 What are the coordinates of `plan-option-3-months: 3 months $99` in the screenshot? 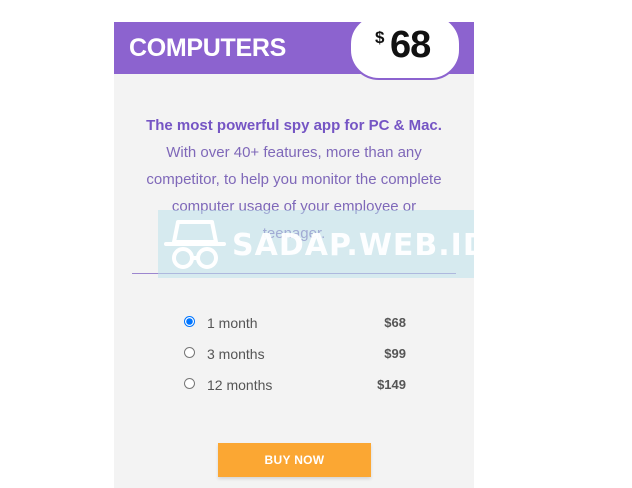 It's located at (295, 358).